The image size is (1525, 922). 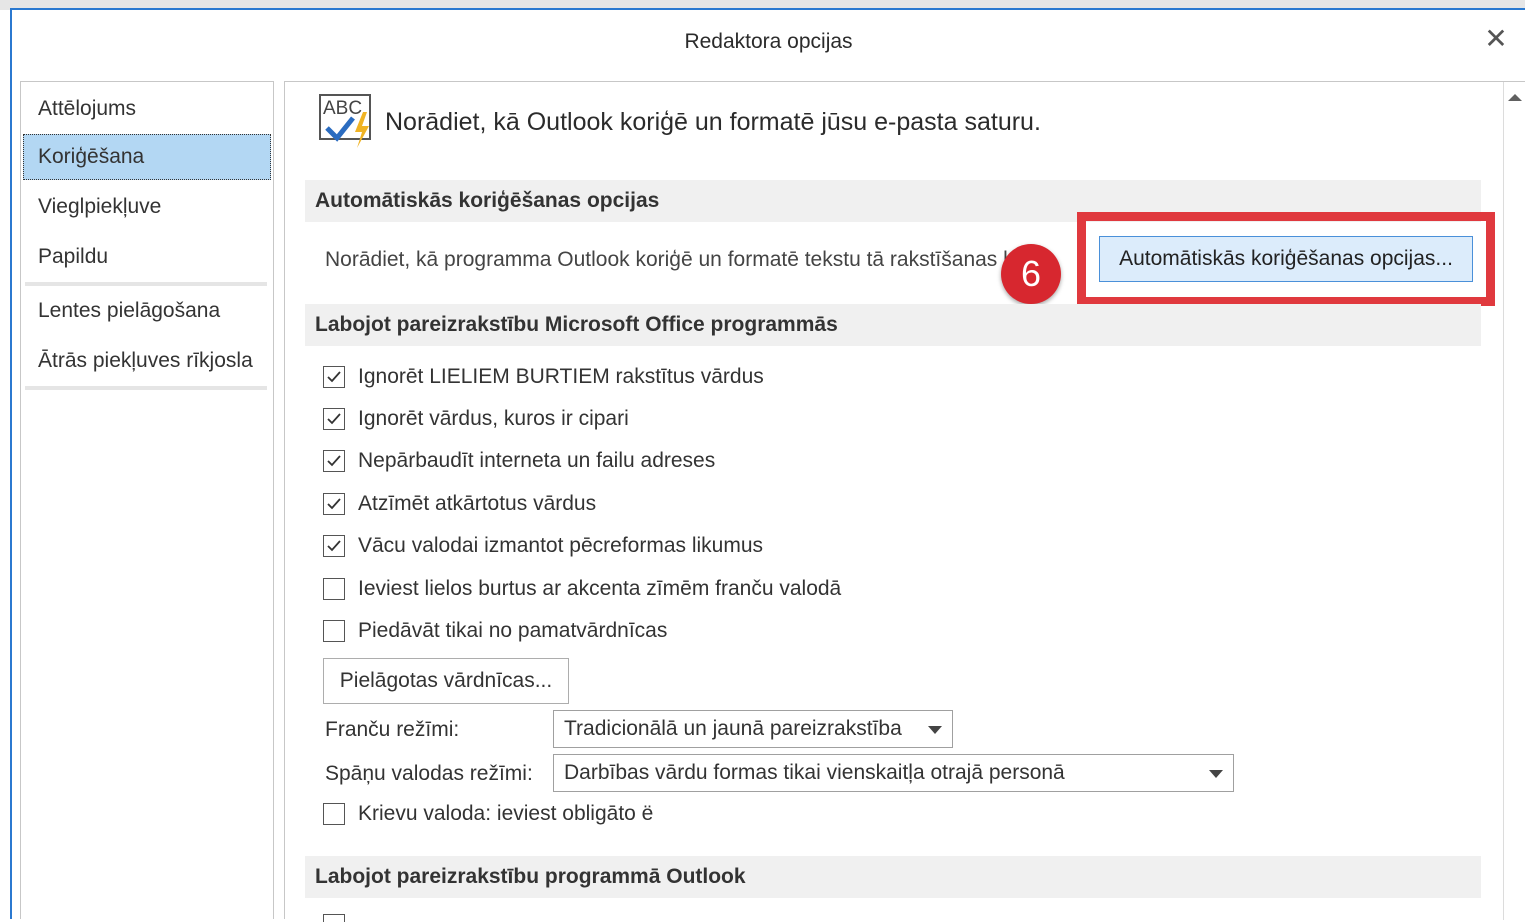 I want to click on french-modes-select: Tradicionālā un jaunā pareizrakstība, so click(x=753, y=729).